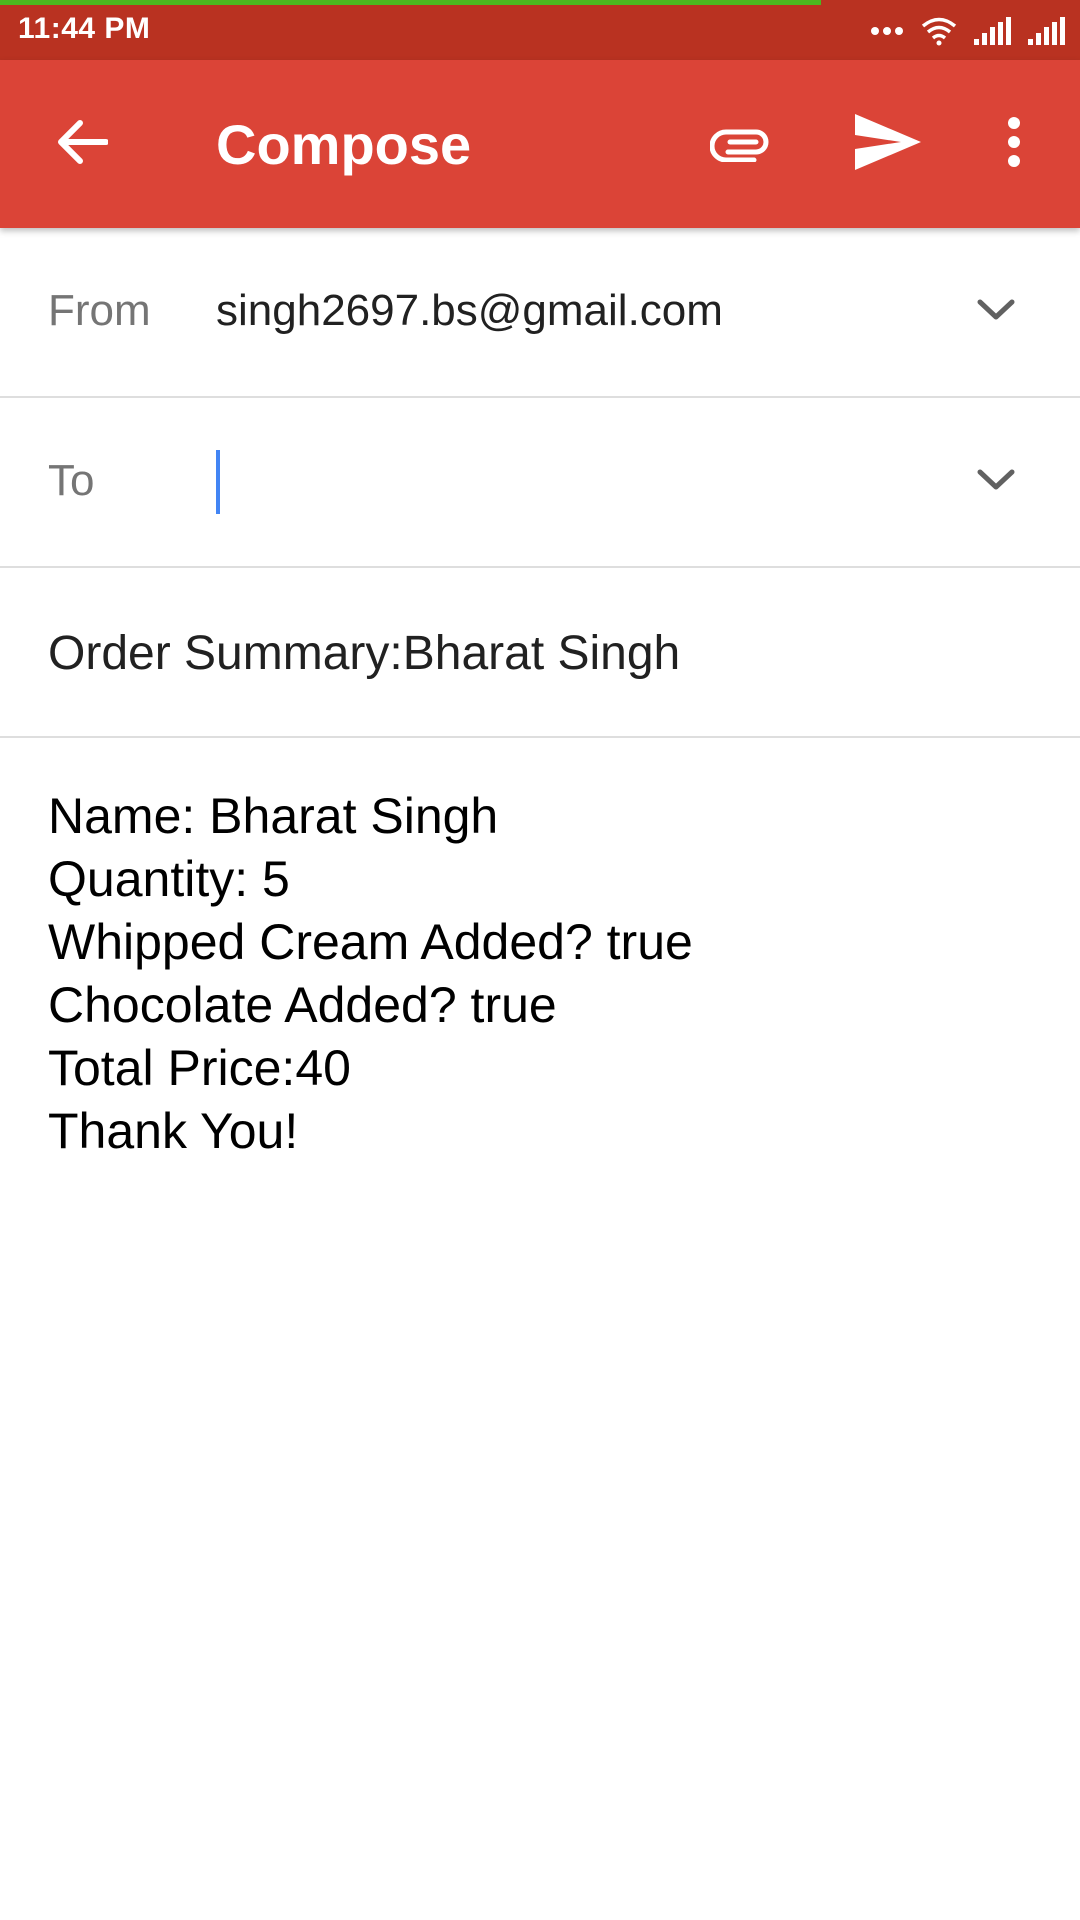 The width and height of the screenshot is (1080, 1920). I want to click on app-bar: Compose, so click(540, 144).